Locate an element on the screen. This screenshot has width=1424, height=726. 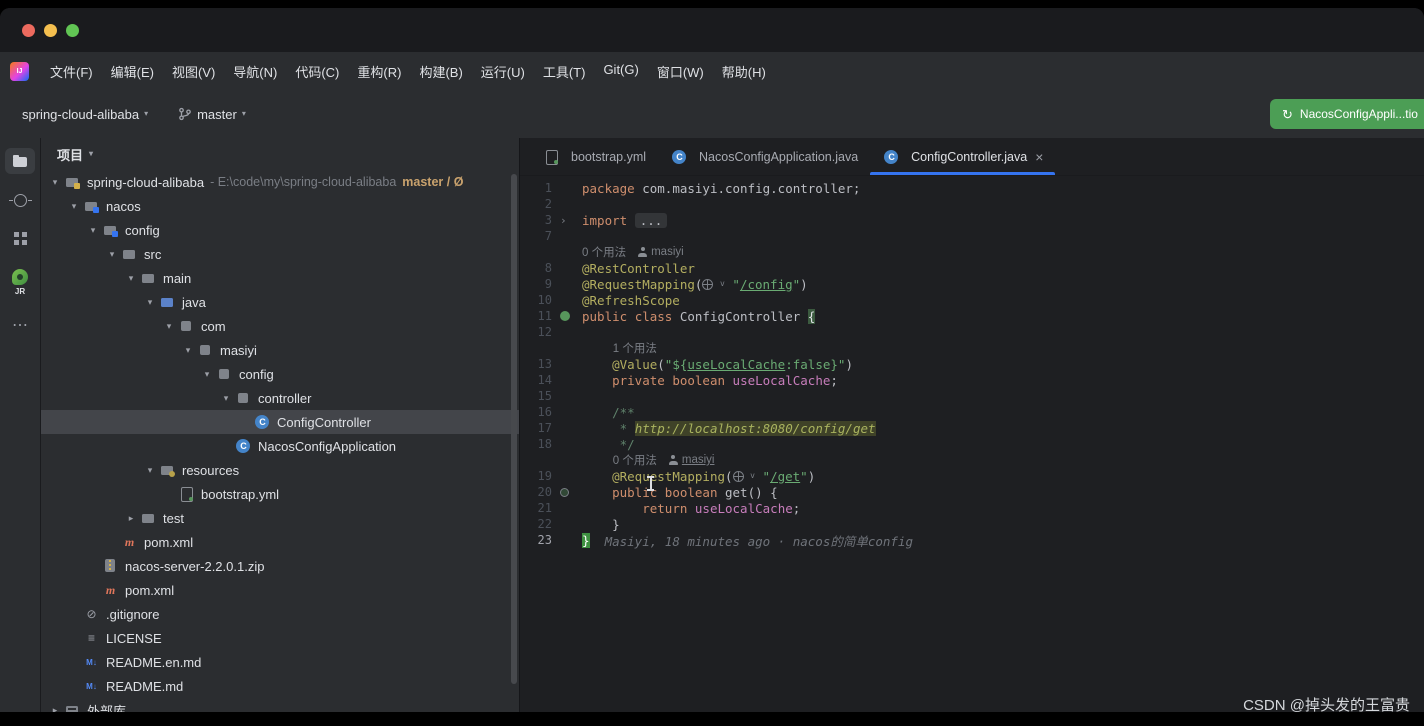
tree-item-configcontroller: C ConfigController is located at coordinates (280, 422).